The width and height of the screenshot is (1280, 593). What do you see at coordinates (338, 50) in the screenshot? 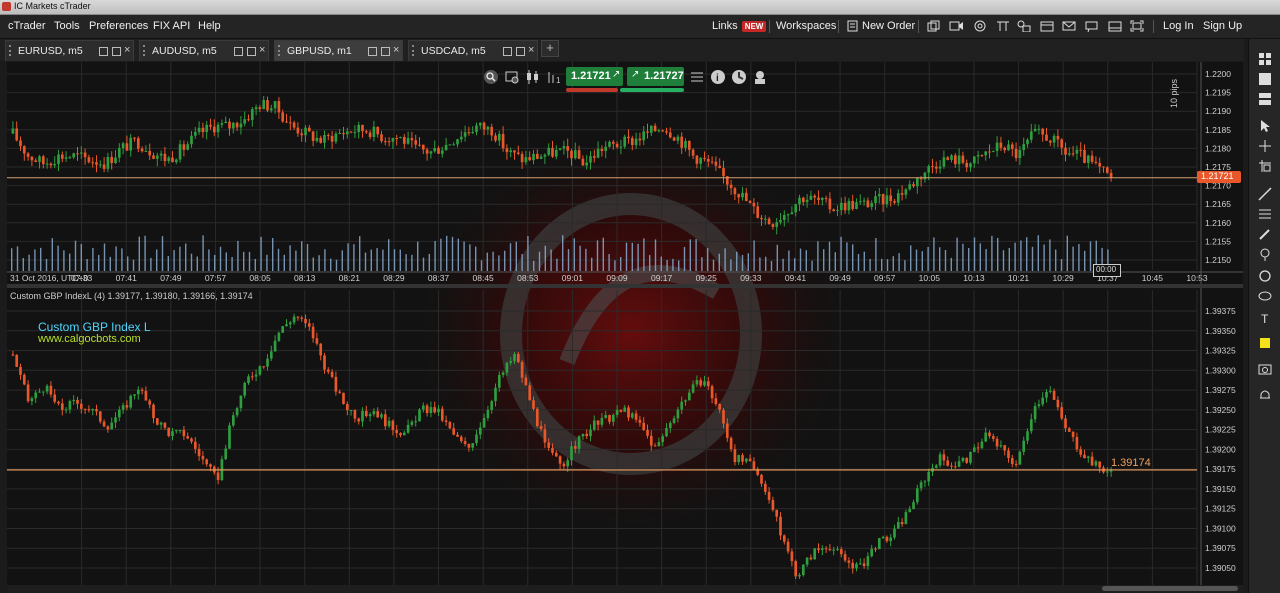
I see `tab-gbpusd-m1: GBPUSD, m1 ×` at bounding box center [338, 50].